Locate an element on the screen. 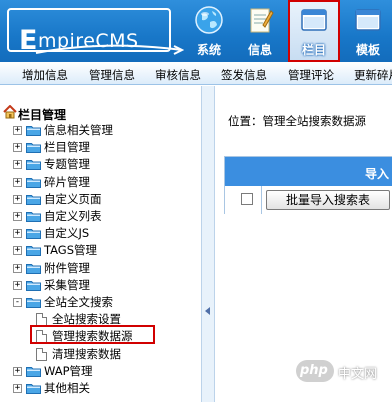 The height and width of the screenshot is (402, 392). page-icon is located at coordinates (41, 354).